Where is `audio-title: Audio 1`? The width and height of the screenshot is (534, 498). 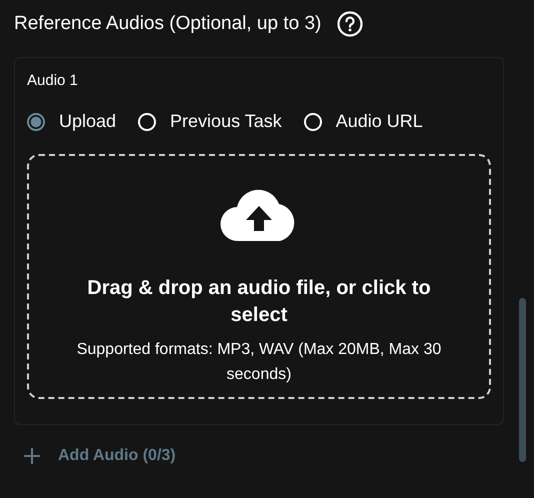 audio-title: Audio 1 is located at coordinates (53, 80).